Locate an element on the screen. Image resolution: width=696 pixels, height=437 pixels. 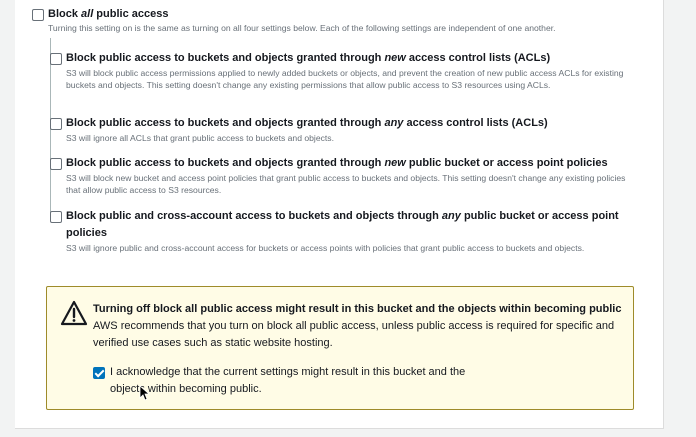
setting-new-acls-checkbox is located at coordinates (56, 59).